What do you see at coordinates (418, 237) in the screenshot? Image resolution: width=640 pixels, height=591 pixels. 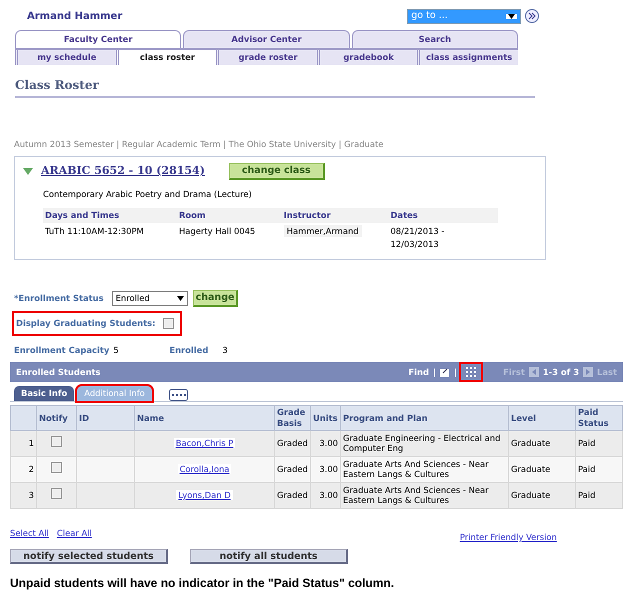 I see `table-cell-text: 08/21/2013 - 12/03/2013` at bounding box center [418, 237].